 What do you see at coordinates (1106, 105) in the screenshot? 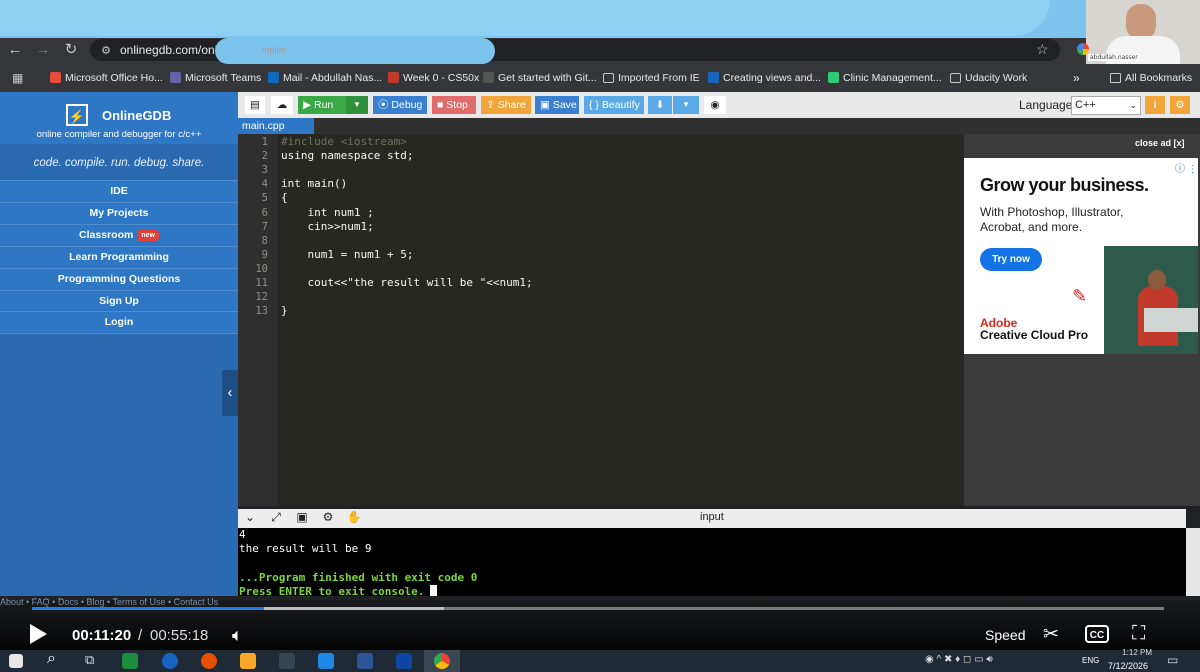
I see `language-select: C++ ⌄` at bounding box center [1106, 105].